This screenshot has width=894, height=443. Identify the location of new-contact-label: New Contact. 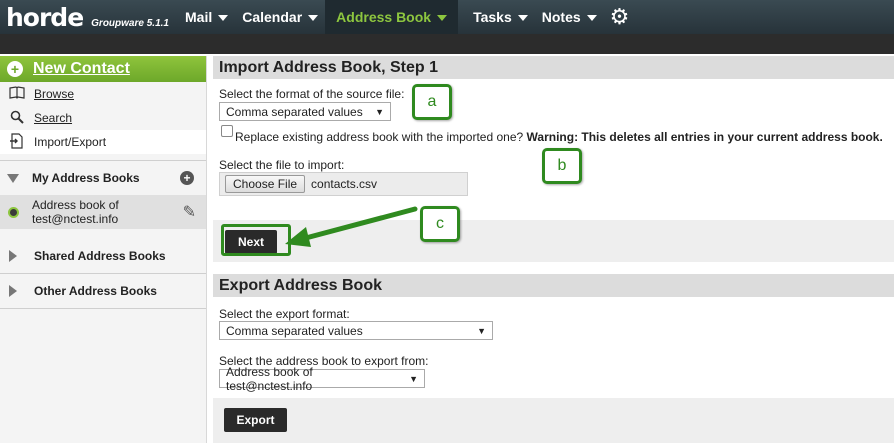
(81, 68).